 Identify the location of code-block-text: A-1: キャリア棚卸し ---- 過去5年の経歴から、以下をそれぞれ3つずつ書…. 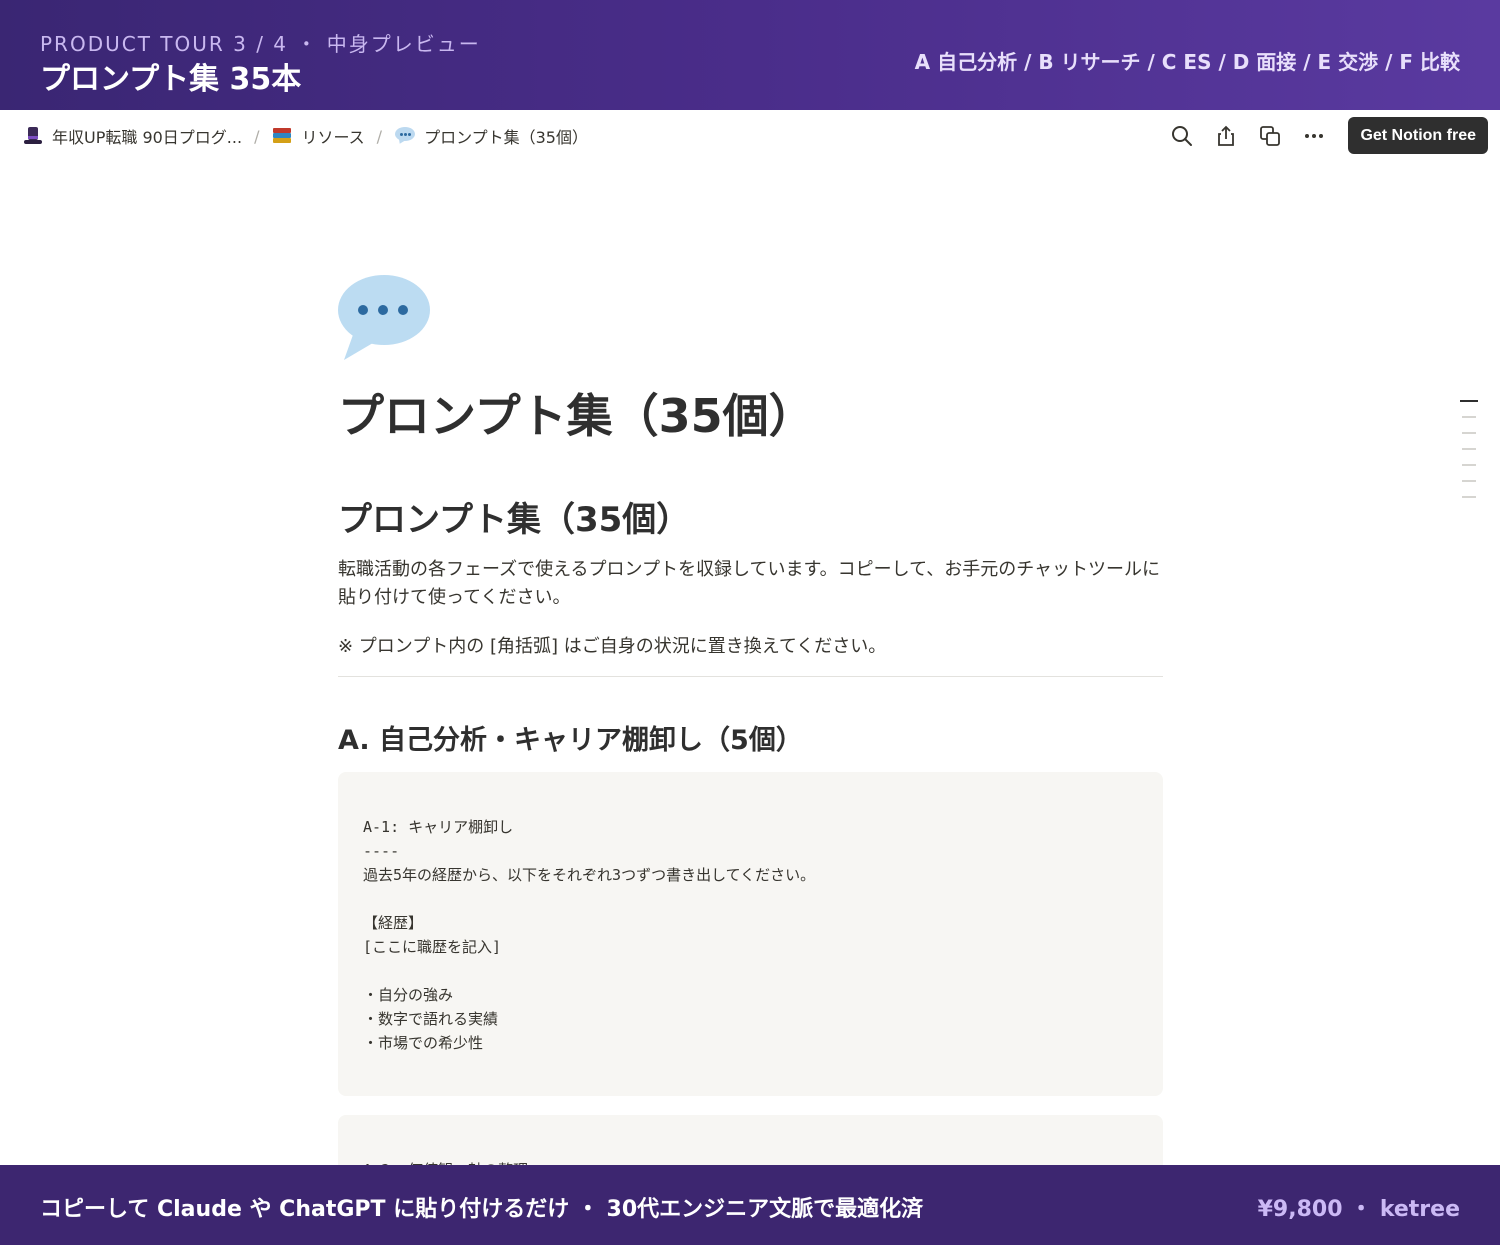
(589, 935).